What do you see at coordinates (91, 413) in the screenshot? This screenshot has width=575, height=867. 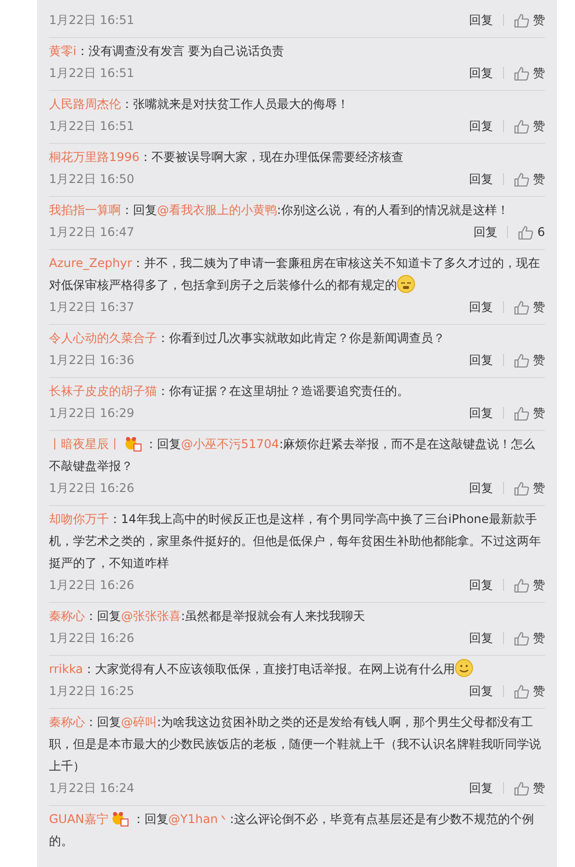 I see `comment-time: 1月22日 16:29` at bounding box center [91, 413].